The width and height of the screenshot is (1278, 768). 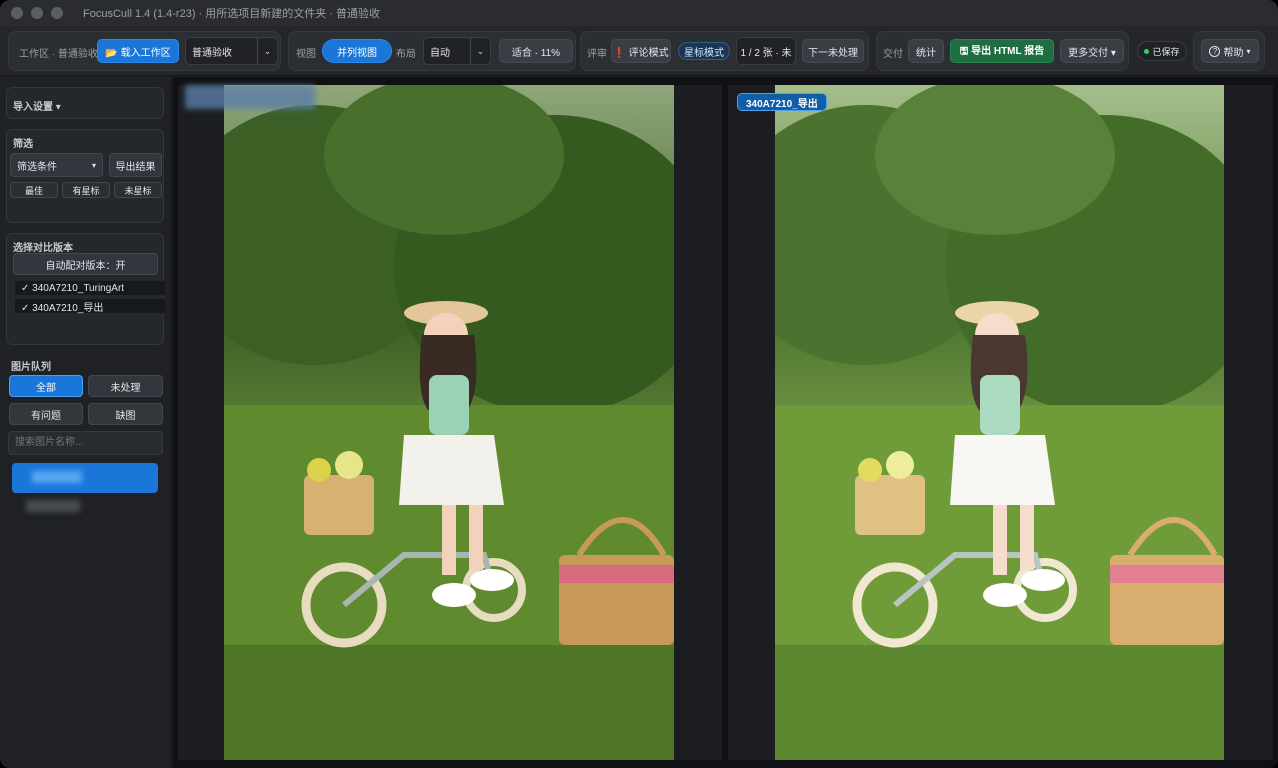 I want to click on more-deliver-dropdown: 更多交付 ▾, so click(x=1092, y=51).